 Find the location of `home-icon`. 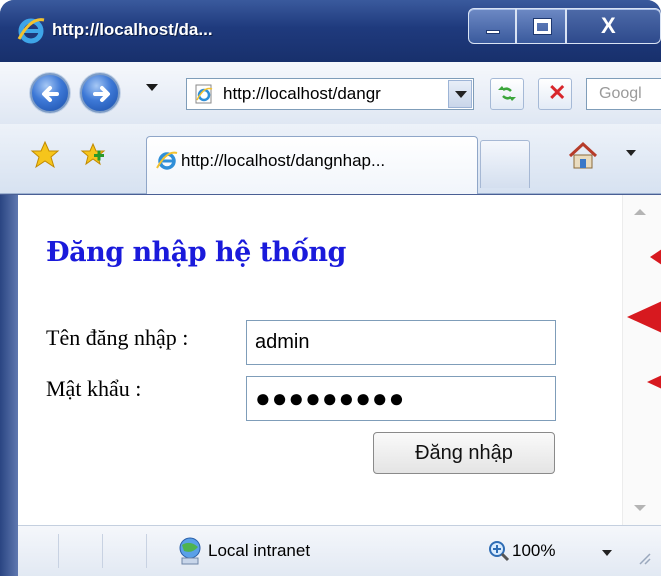

home-icon is located at coordinates (583, 156).